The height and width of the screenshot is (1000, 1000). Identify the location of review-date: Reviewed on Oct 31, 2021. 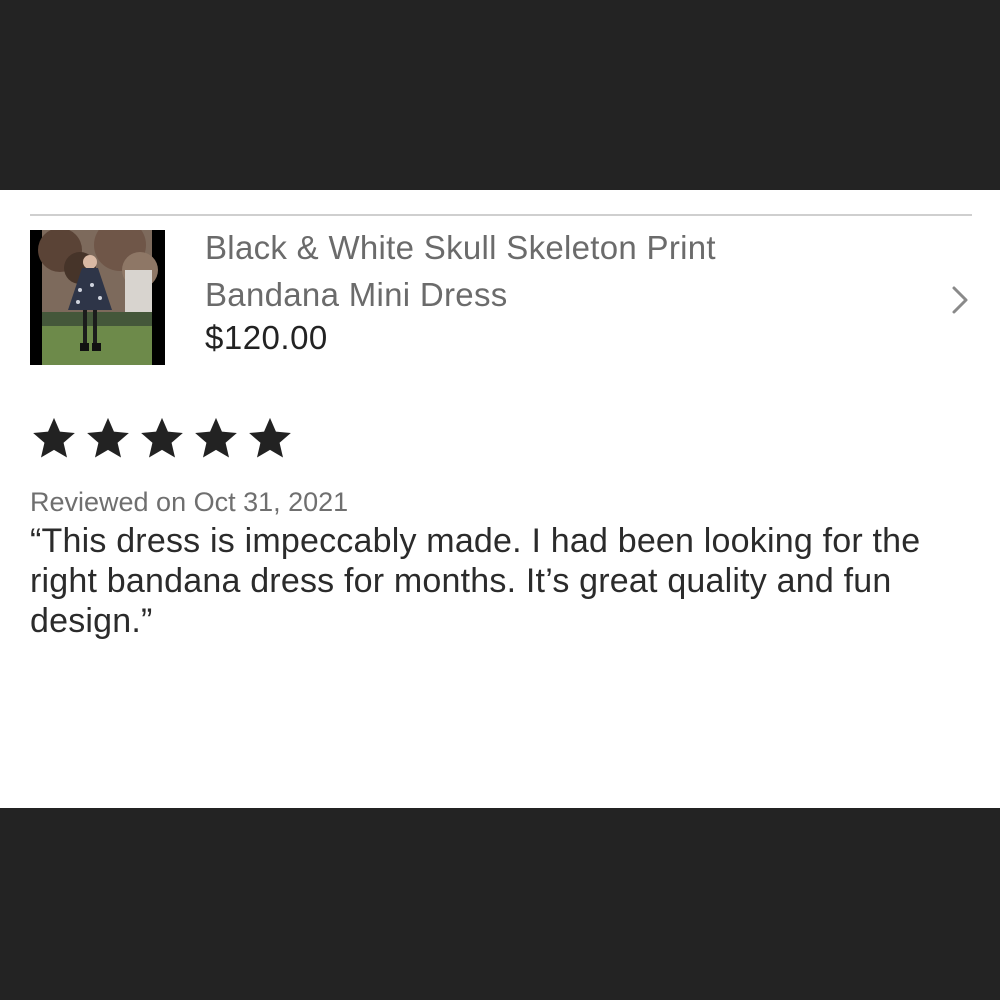
(189, 502).